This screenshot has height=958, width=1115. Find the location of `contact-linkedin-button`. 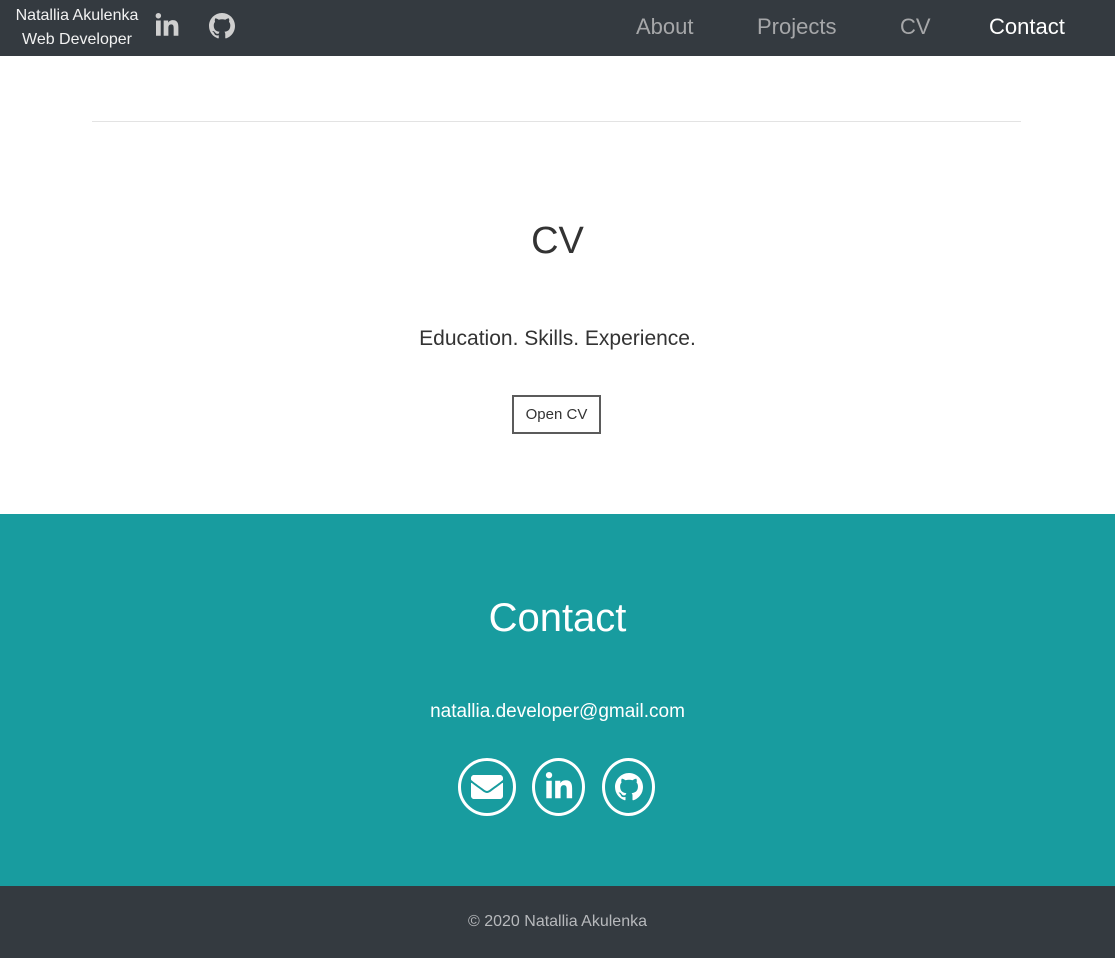

contact-linkedin-button is located at coordinates (558, 787).